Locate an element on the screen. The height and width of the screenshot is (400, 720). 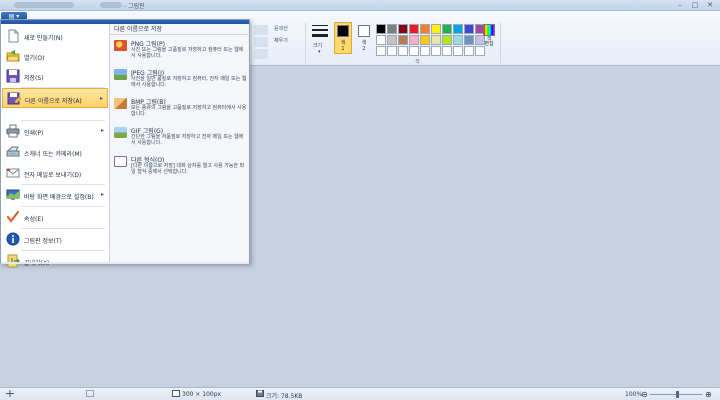
menu-item-save-as: 다른 이름으로 저장(A) ▸ is located at coordinates (55, 98).